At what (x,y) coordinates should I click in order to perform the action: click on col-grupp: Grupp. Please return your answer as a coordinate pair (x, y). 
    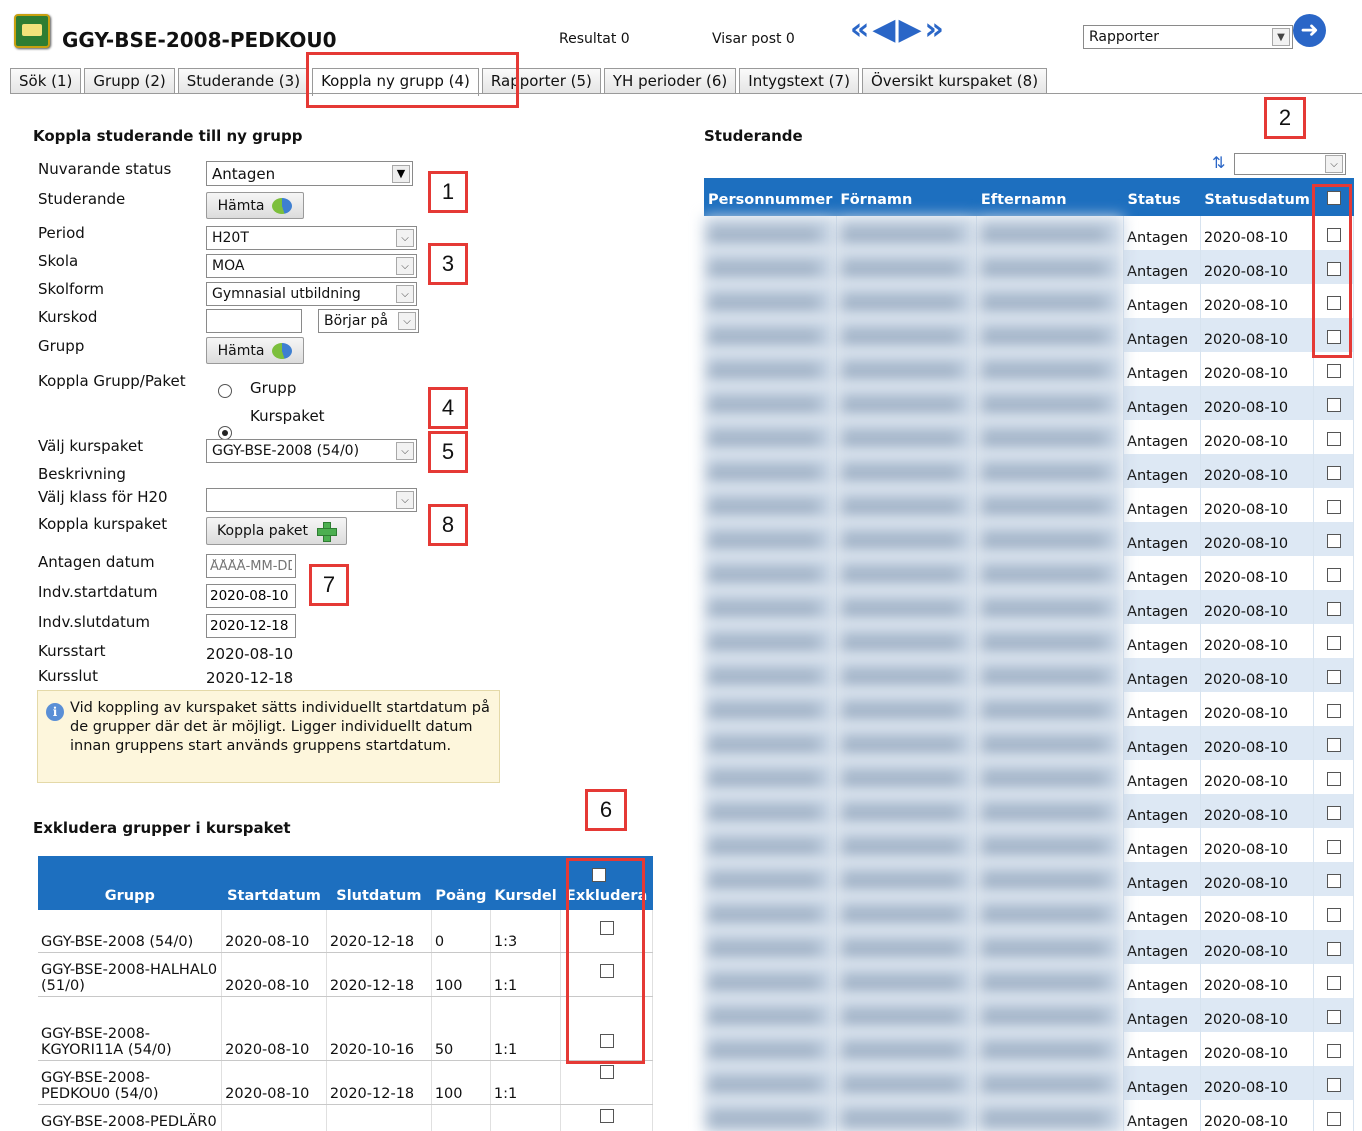
    Looking at the image, I should click on (130, 883).